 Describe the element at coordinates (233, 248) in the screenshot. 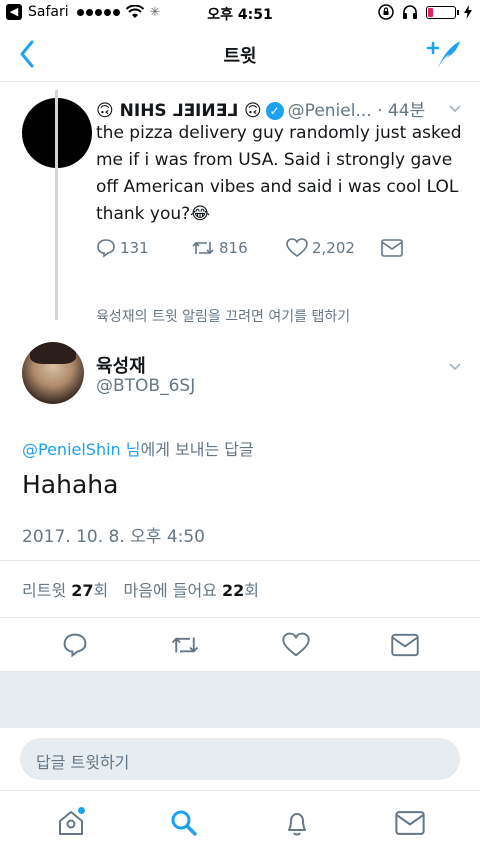

I see `retweet-count: 816` at that location.